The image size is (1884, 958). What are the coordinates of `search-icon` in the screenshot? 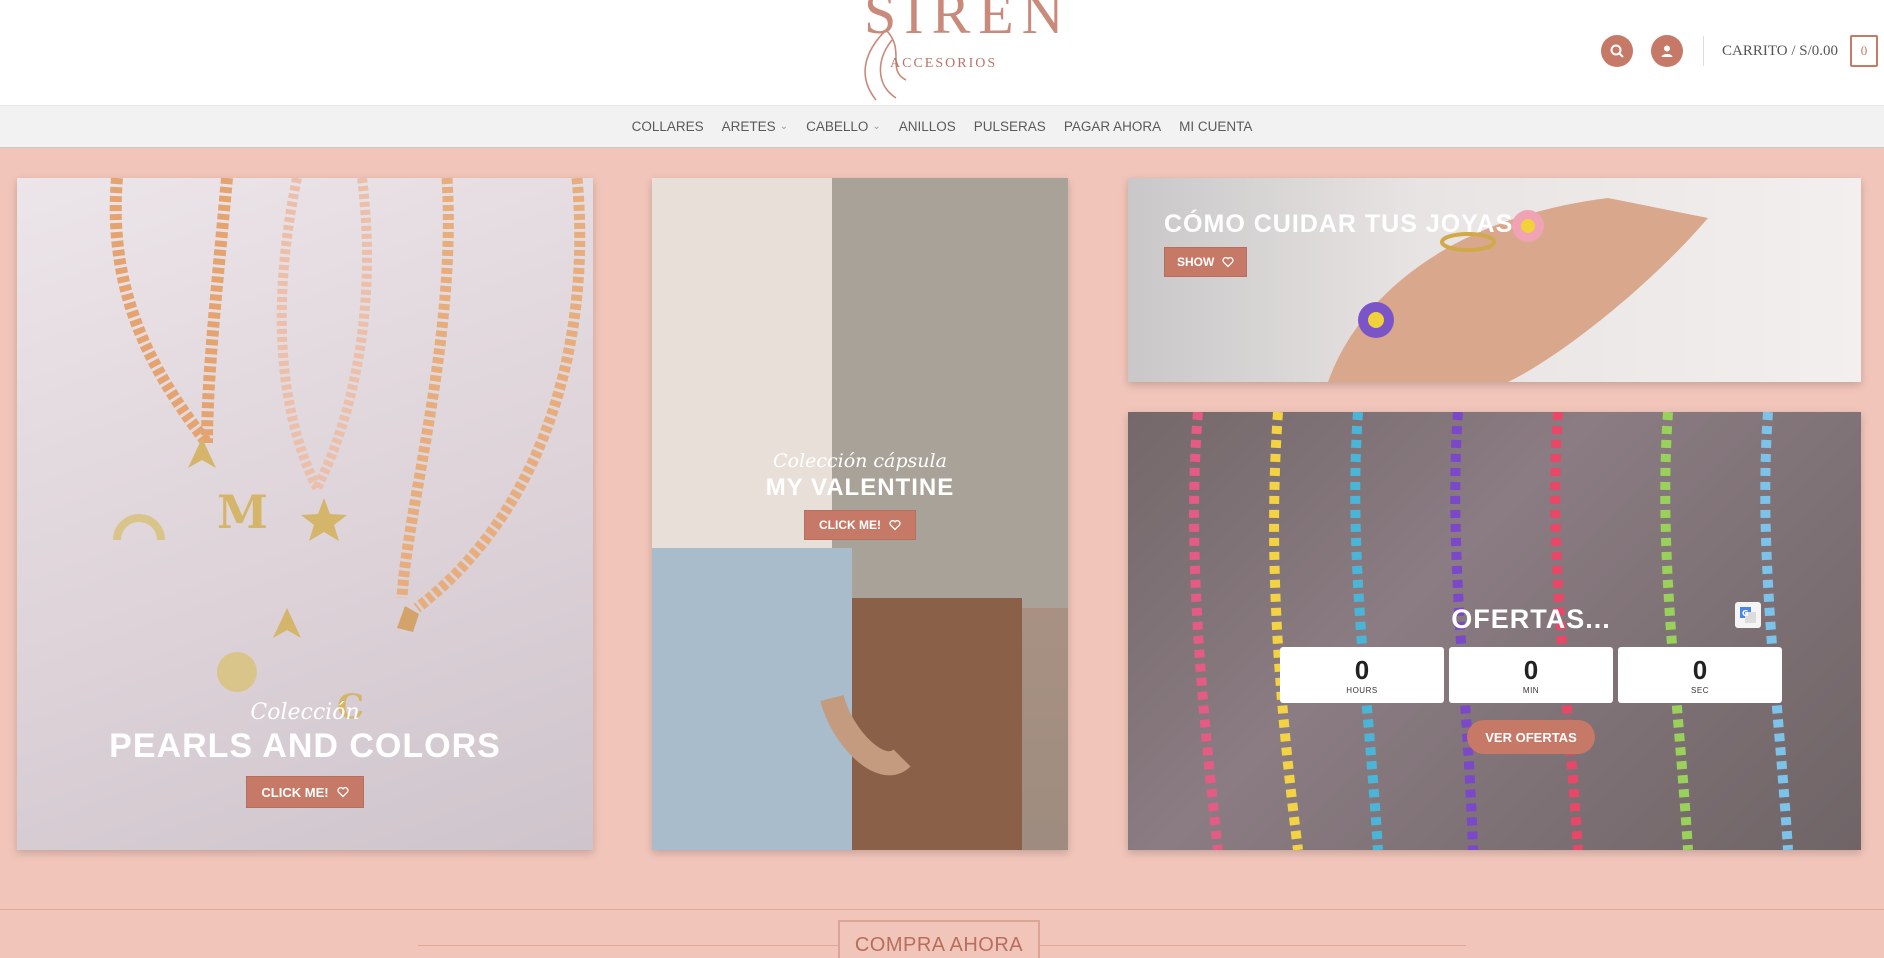 It's located at (1617, 51).